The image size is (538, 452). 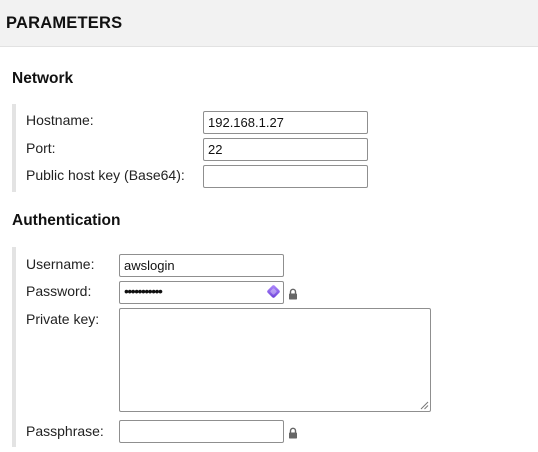 What do you see at coordinates (41, 148) in the screenshot?
I see `port-label: Port:` at bounding box center [41, 148].